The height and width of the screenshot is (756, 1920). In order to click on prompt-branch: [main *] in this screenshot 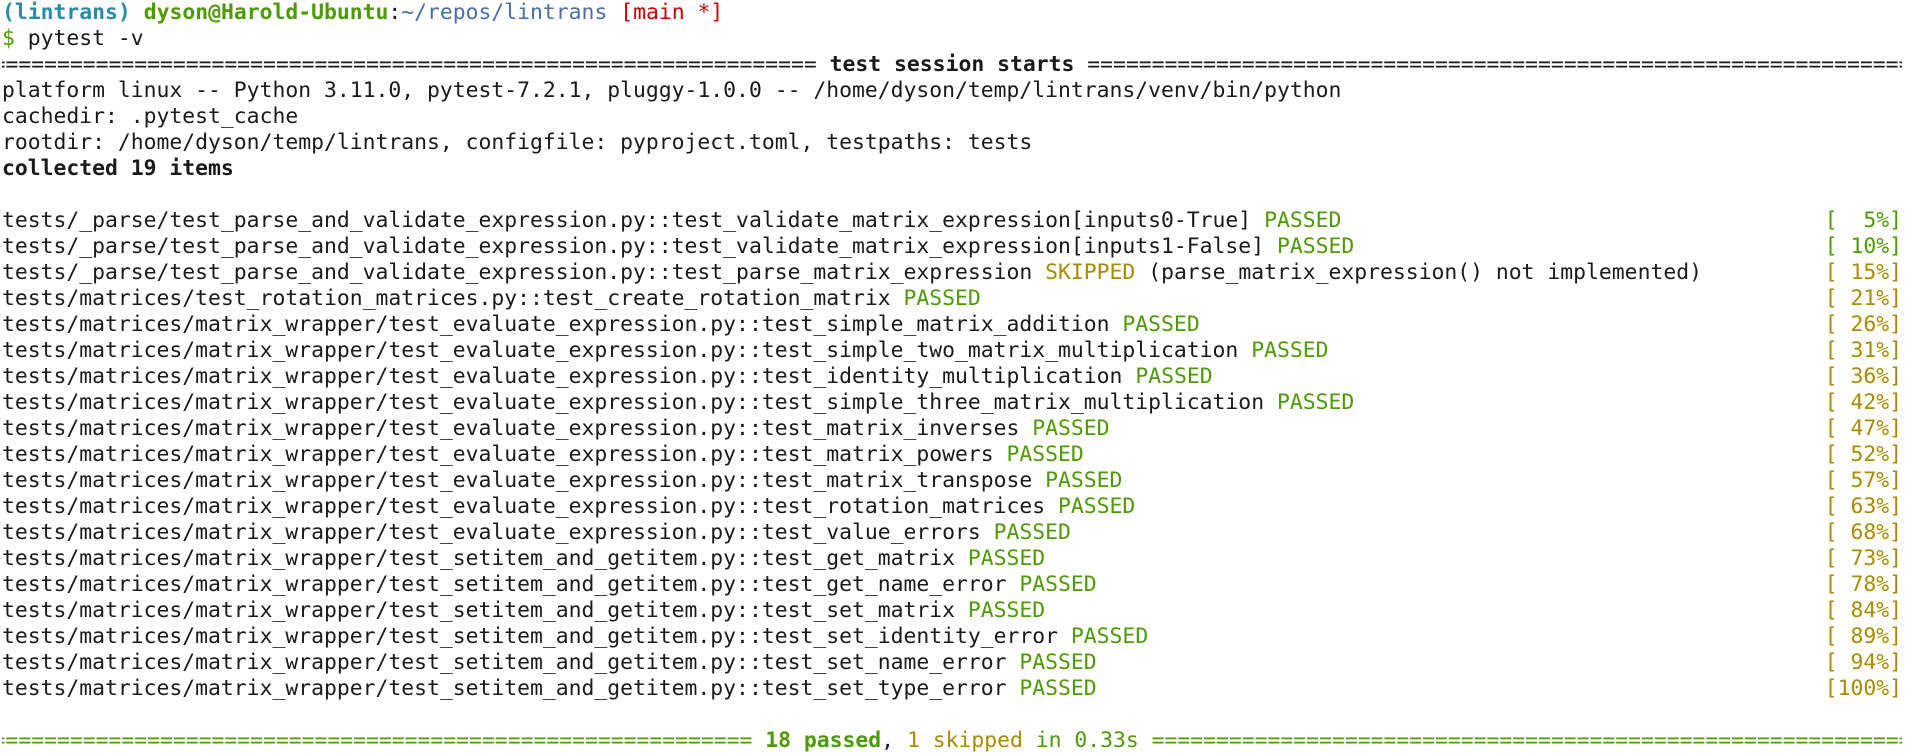, I will do `click(672, 12)`.